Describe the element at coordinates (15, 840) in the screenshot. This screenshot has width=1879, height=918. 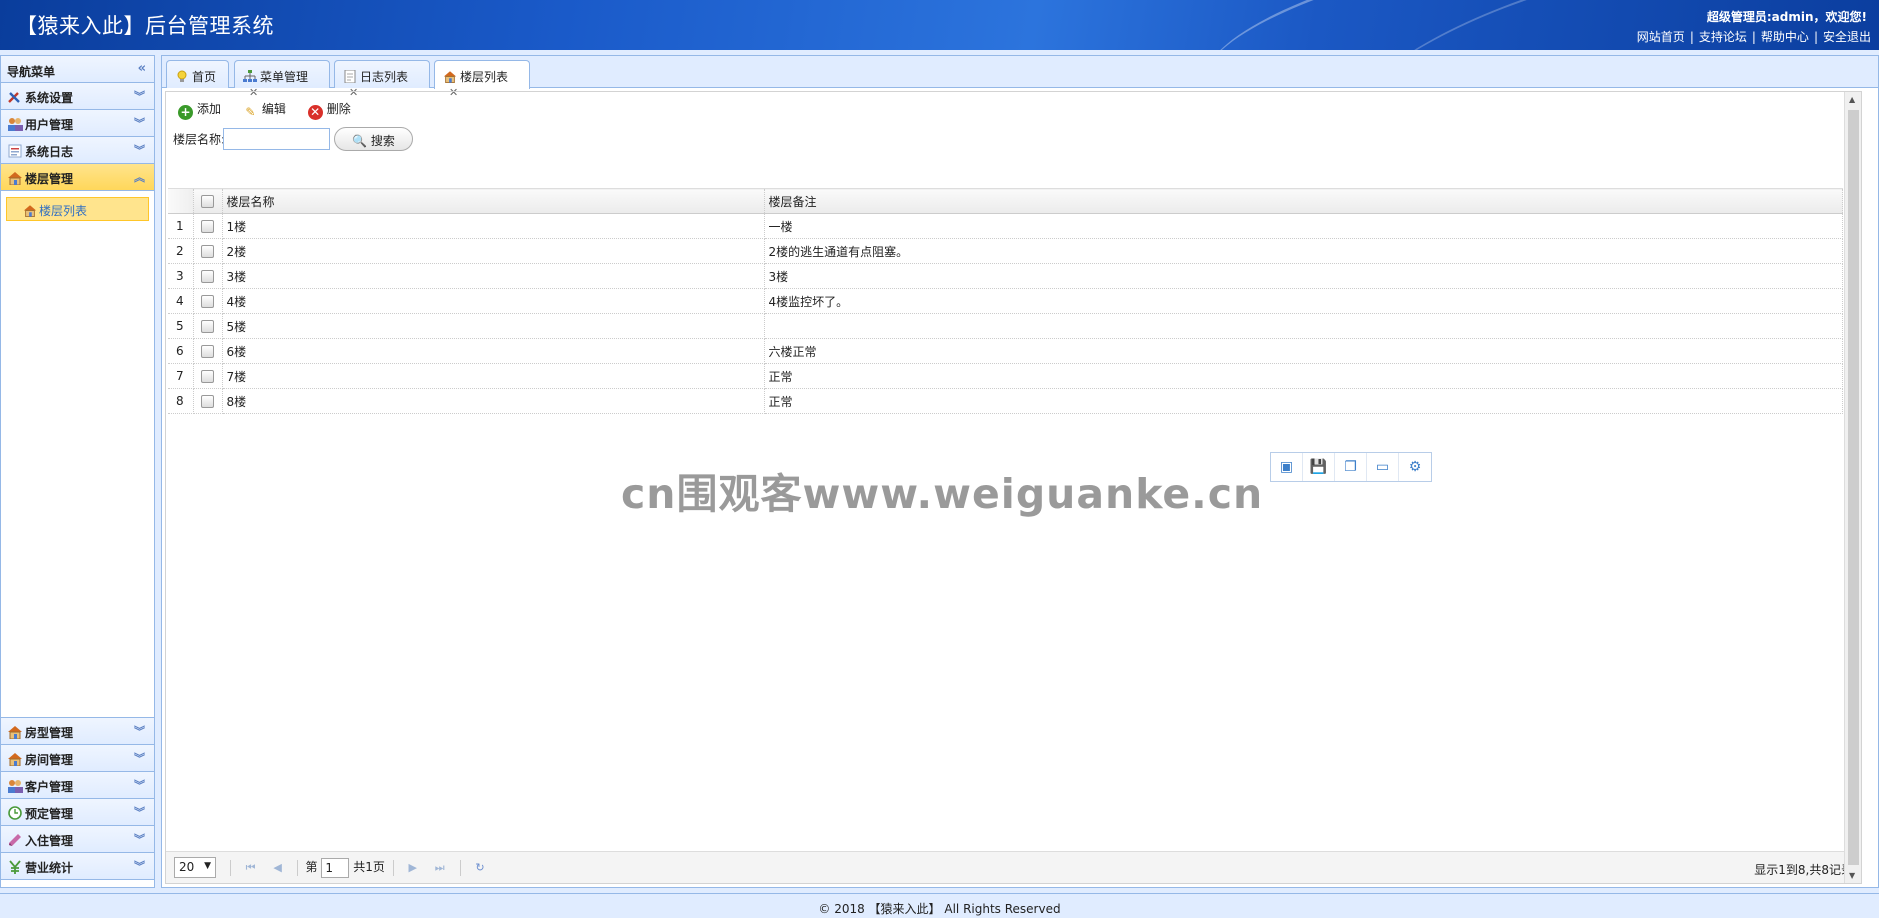
I see `pen-icon` at that location.